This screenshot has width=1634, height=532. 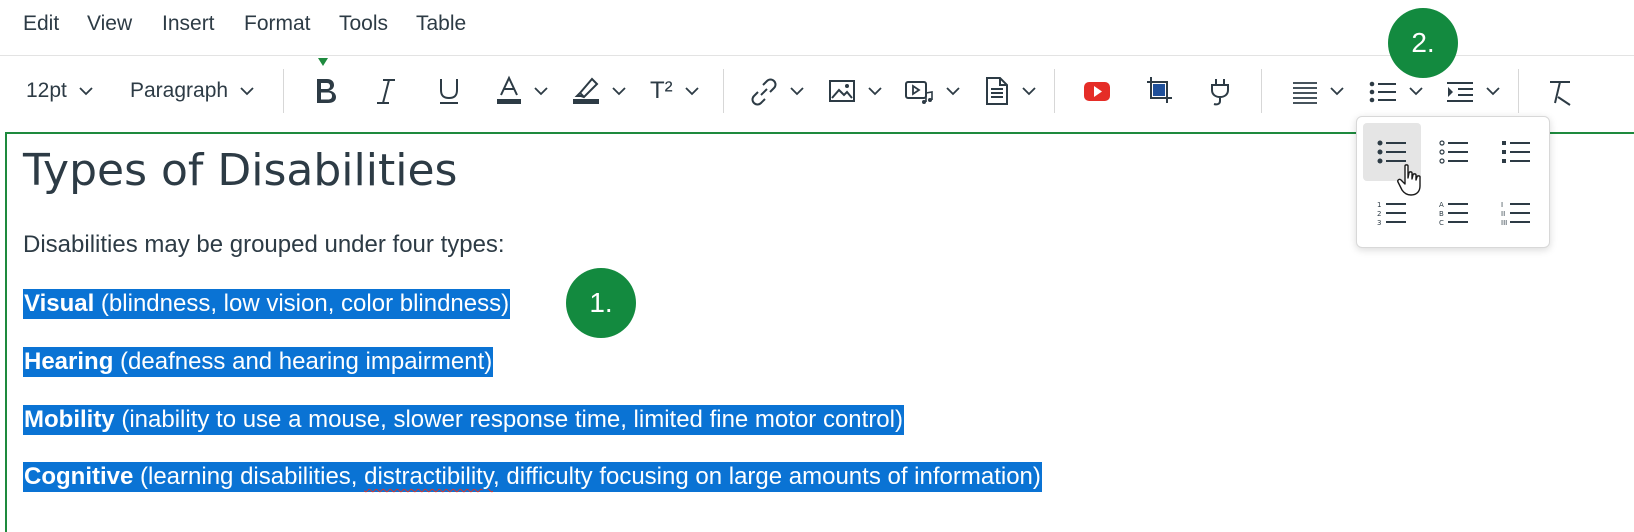 I want to click on image-crop-button, so click(x=1159, y=91).